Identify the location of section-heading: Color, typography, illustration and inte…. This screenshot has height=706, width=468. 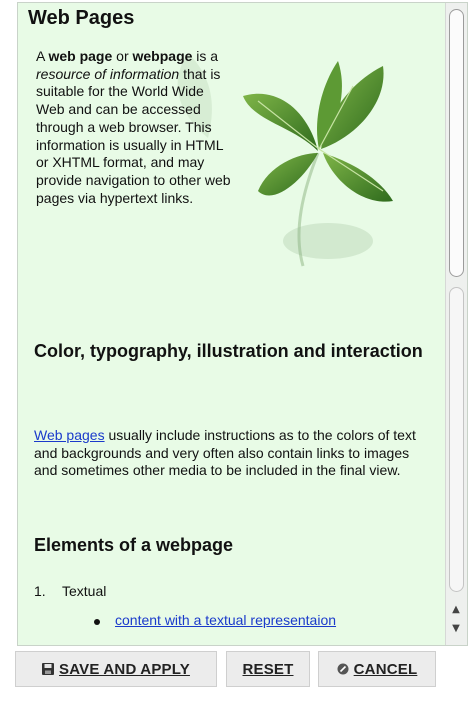
(228, 351).